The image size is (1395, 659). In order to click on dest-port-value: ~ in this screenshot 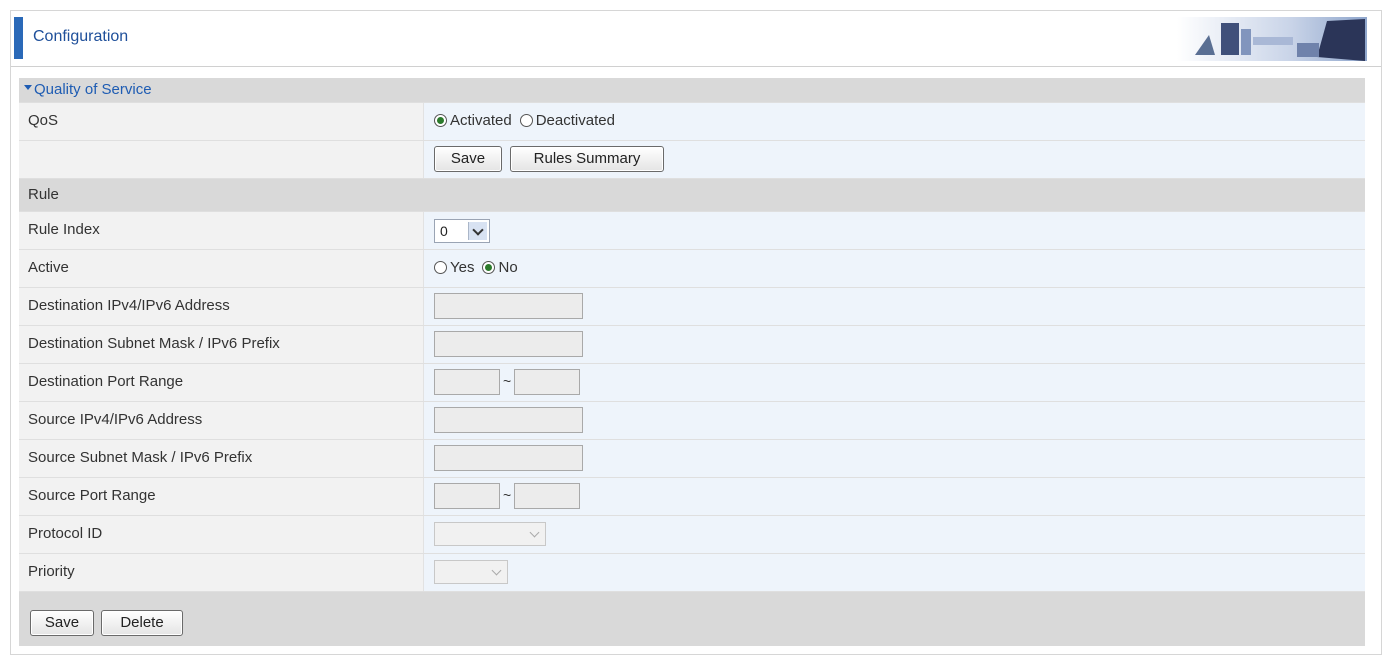, I will do `click(894, 382)`.